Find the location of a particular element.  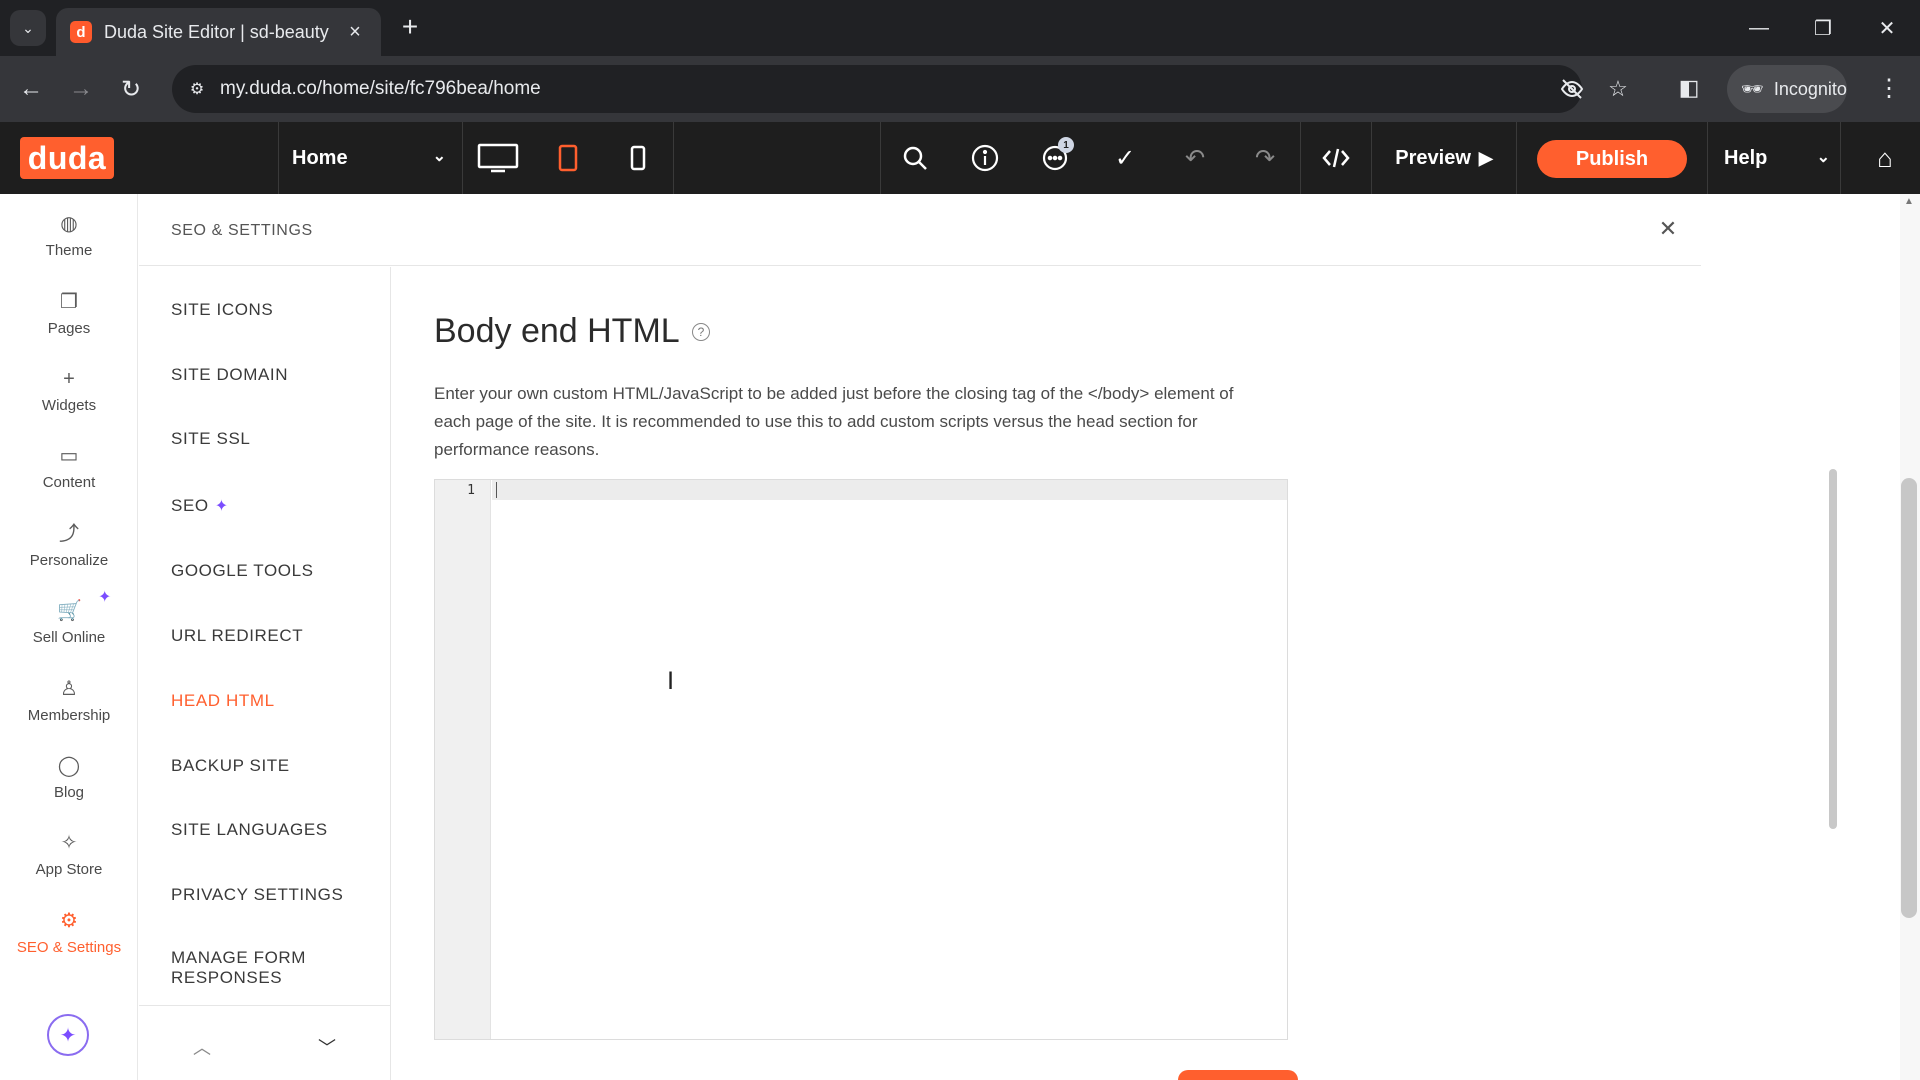

rail-item-blog: ◯ Blog is located at coordinates (69, 781).